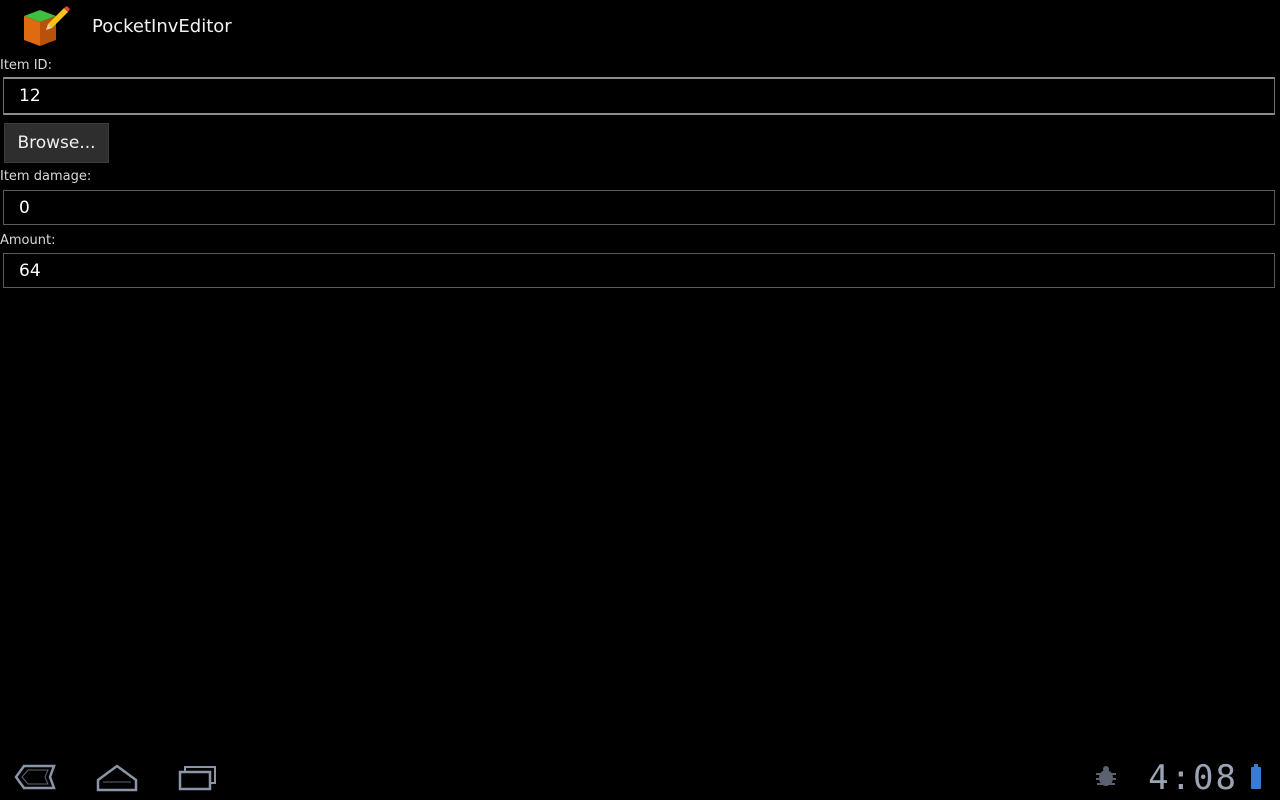 The image size is (1280, 800). I want to click on amount-value: 64, so click(30, 271).